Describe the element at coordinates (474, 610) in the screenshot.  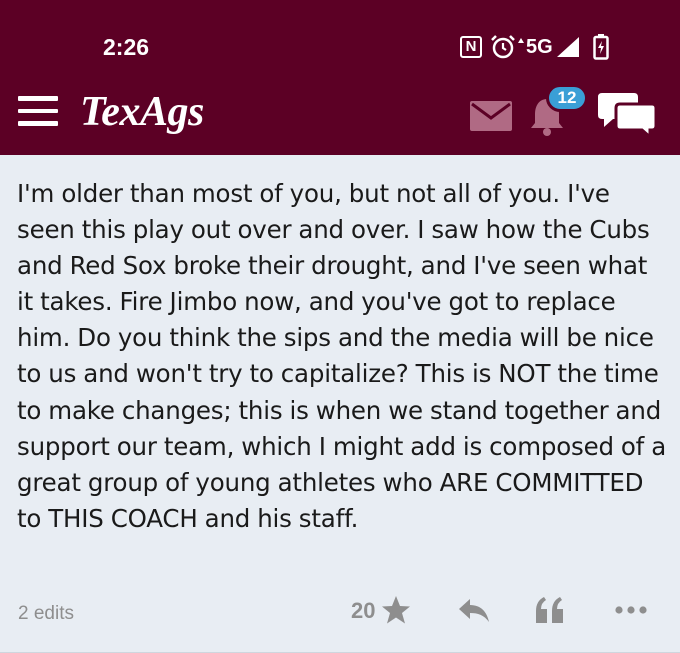
I see `reply-icon` at that location.